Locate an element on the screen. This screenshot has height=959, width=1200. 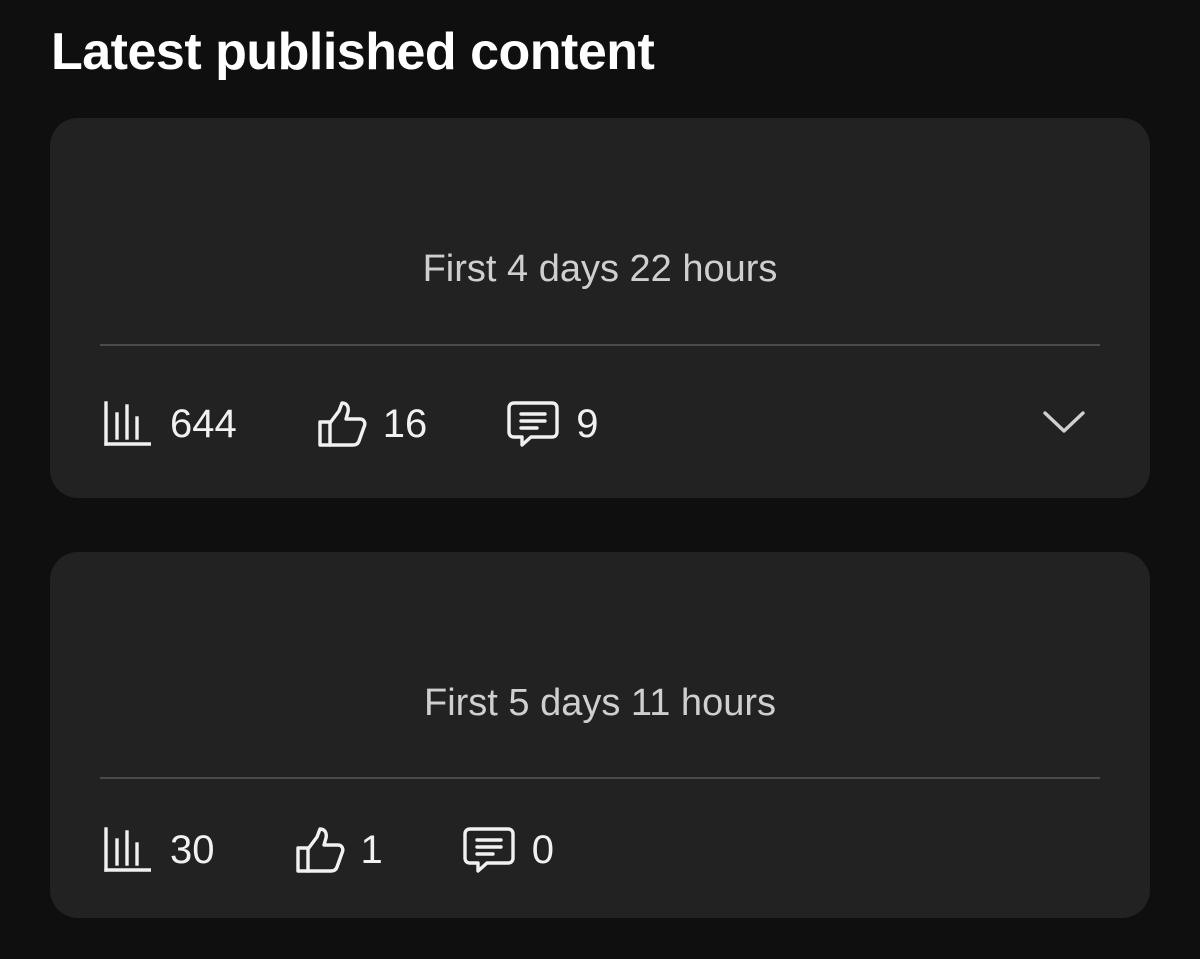
period-label: First 4 days 22 hours is located at coordinates (600, 269).